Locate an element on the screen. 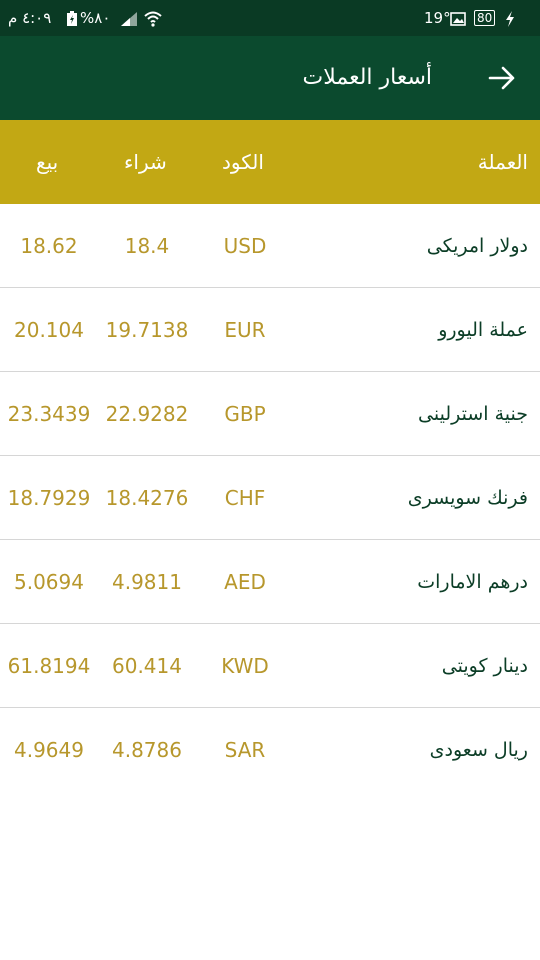  status-bar: ٤:٠٩ م %٨٠ 19° 80 is located at coordinates (270, 18).